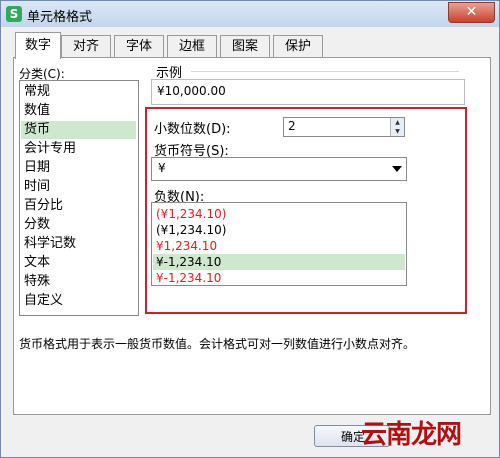 Image resolution: width=500 pixels, height=458 pixels. I want to click on negative-format-item: ¥-1,234.10, so click(188, 278).